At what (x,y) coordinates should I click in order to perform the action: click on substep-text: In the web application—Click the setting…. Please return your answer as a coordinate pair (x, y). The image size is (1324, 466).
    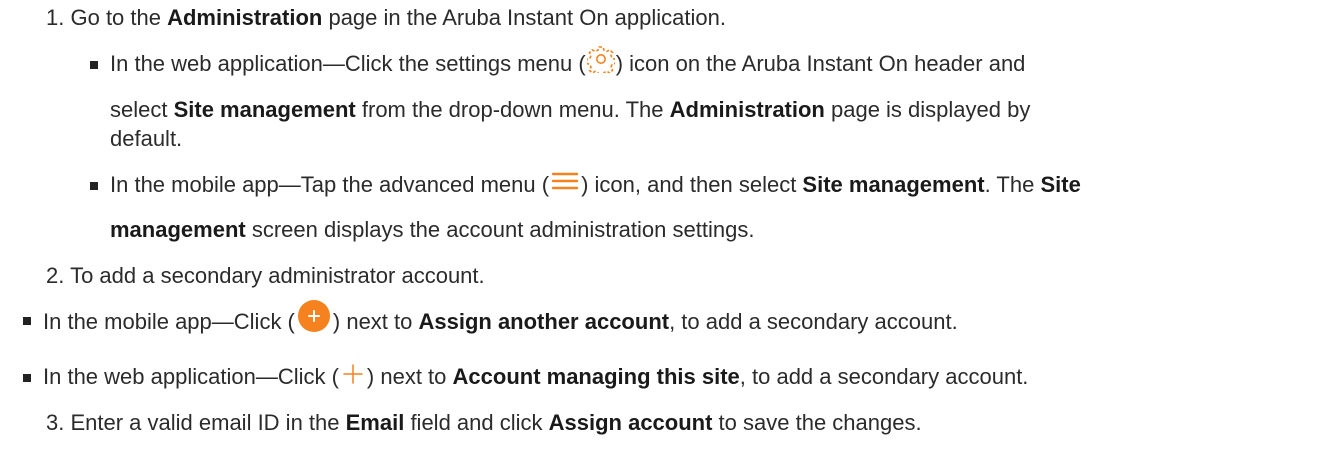
    Looking at the image, I should click on (348, 63).